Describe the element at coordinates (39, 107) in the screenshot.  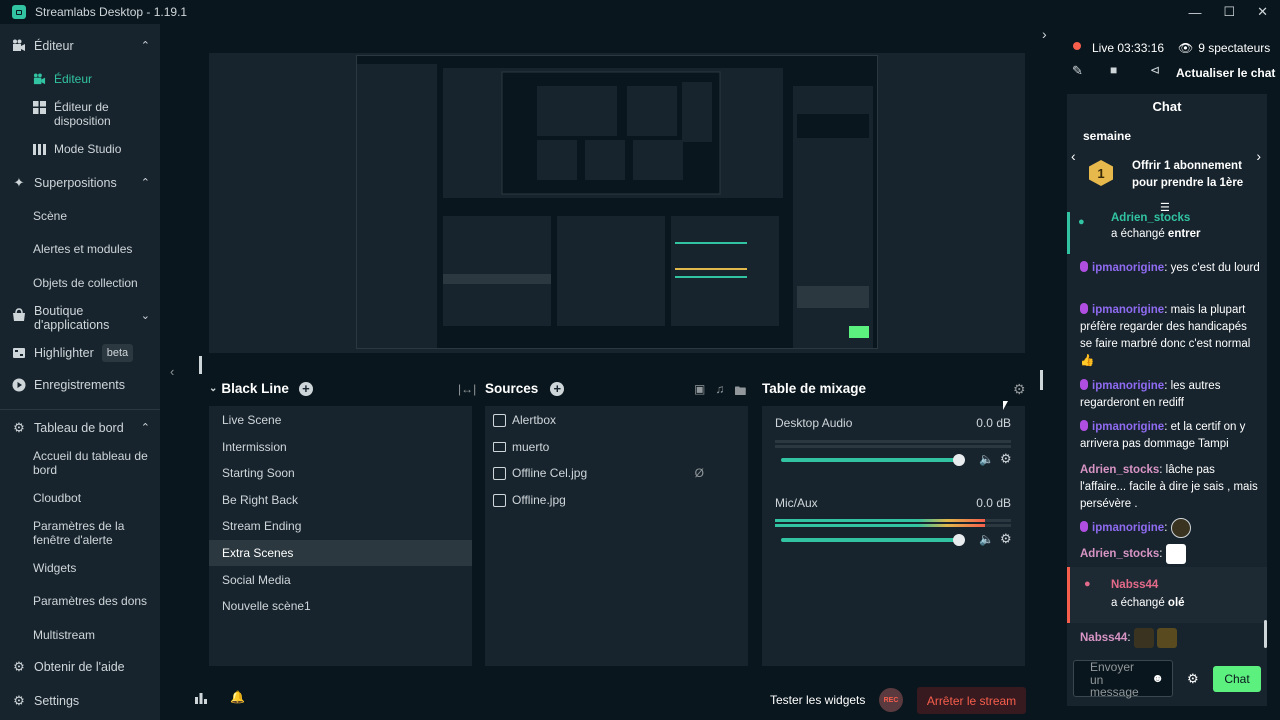
I see `layout-grid-icon` at that location.